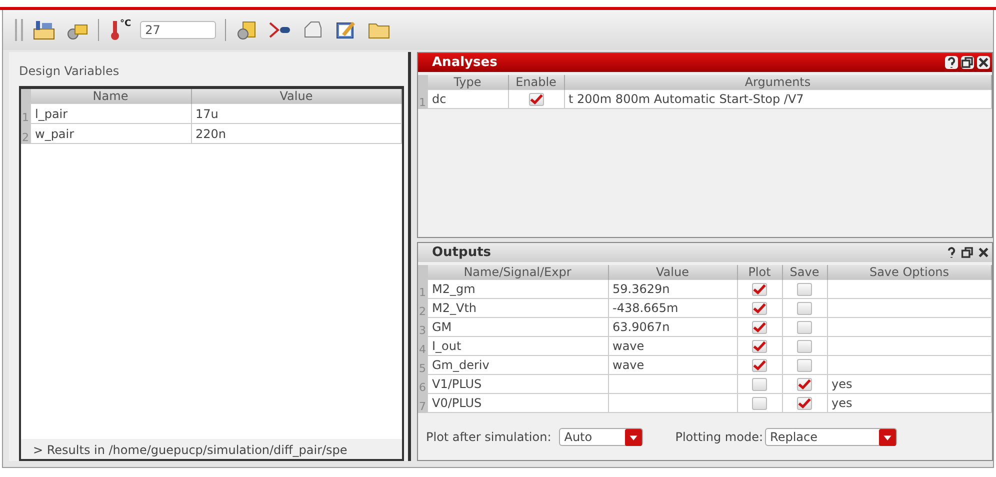  Describe the element at coordinates (296, 134) in the screenshot. I see `table-cell: 220n` at that location.